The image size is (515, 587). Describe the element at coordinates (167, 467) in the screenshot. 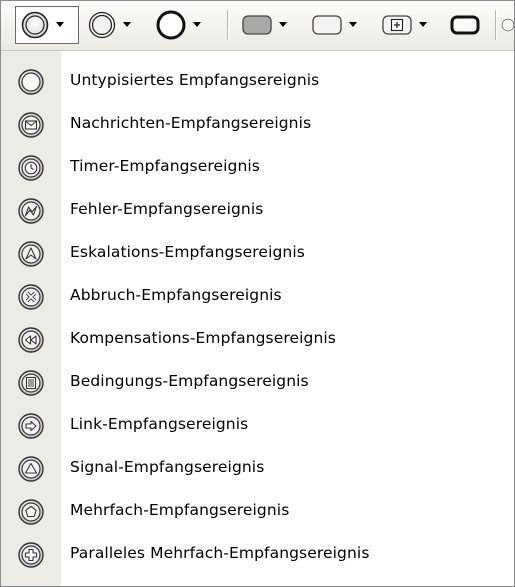

I see `menu-item-label: Signal-Empfangsereignis` at that location.